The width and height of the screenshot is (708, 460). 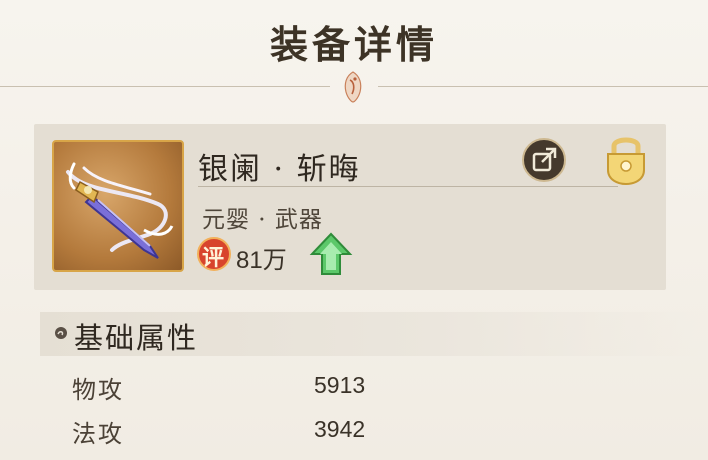 What do you see at coordinates (353, 87) in the screenshot?
I see `ornament-icon` at bounding box center [353, 87].